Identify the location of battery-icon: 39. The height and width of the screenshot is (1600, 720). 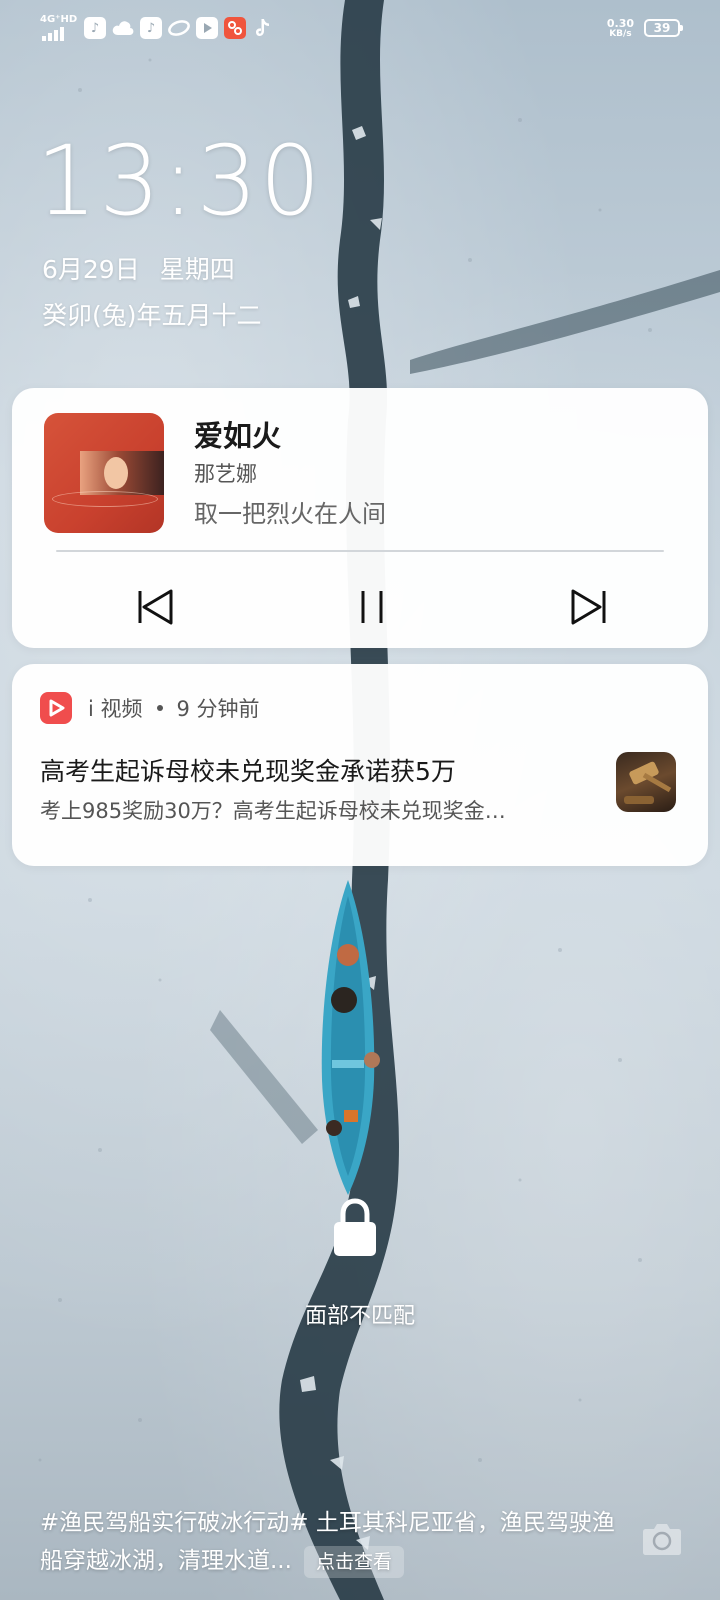
(663, 28).